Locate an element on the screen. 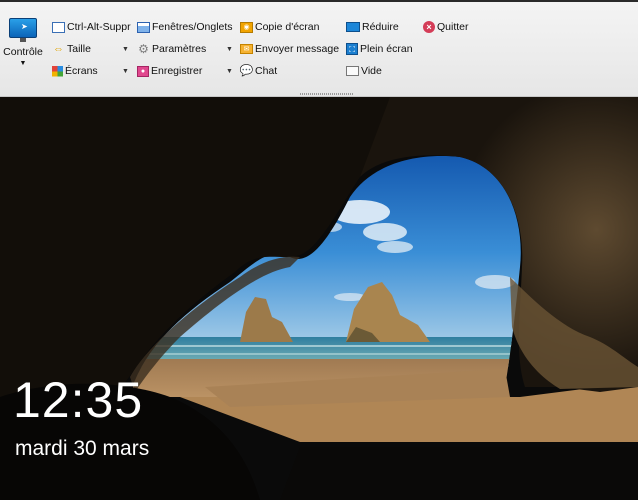 Image resolution: width=638 pixels, height=500 pixels. screens-button: Écrans is located at coordinates (75, 71).